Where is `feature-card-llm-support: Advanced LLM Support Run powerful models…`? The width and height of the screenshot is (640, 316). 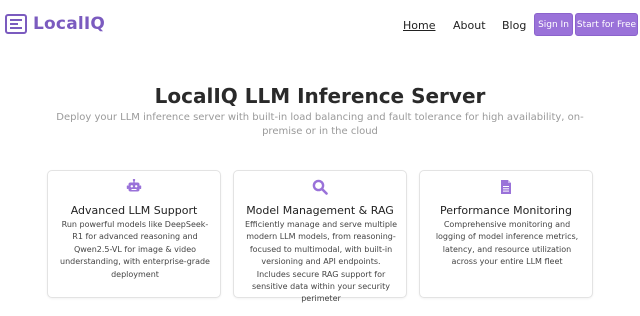
feature-card-llm-support: Advanced LLM Support Run powerful models… is located at coordinates (134, 234).